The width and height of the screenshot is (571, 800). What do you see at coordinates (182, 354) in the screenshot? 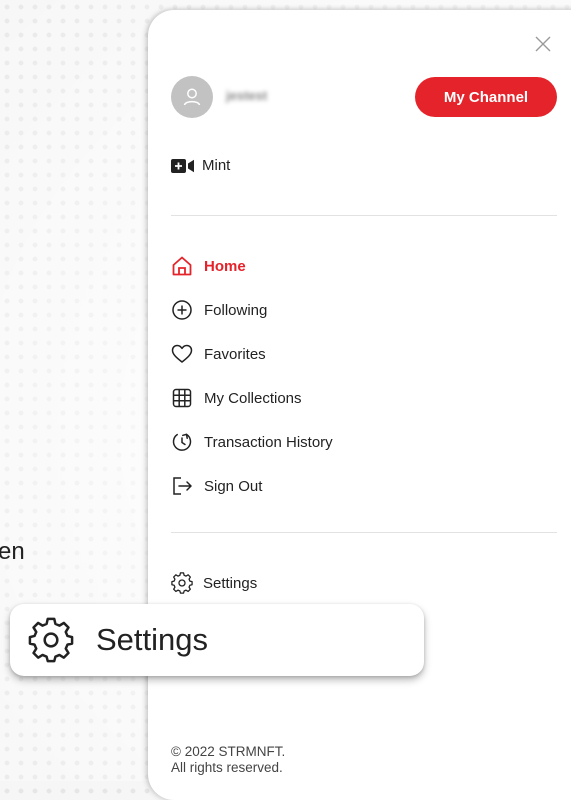
I see `heart-icon` at bounding box center [182, 354].